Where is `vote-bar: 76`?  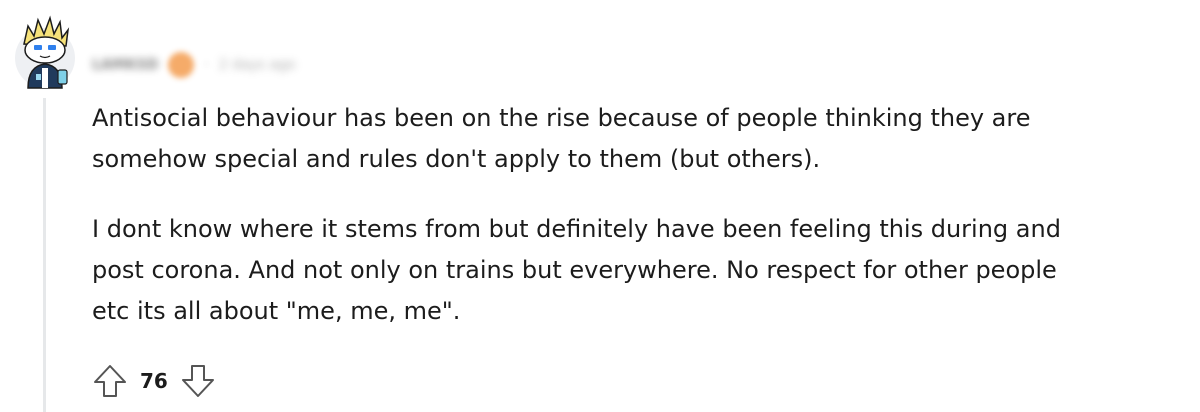 vote-bar: 76 is located at coordinates (154, 381).